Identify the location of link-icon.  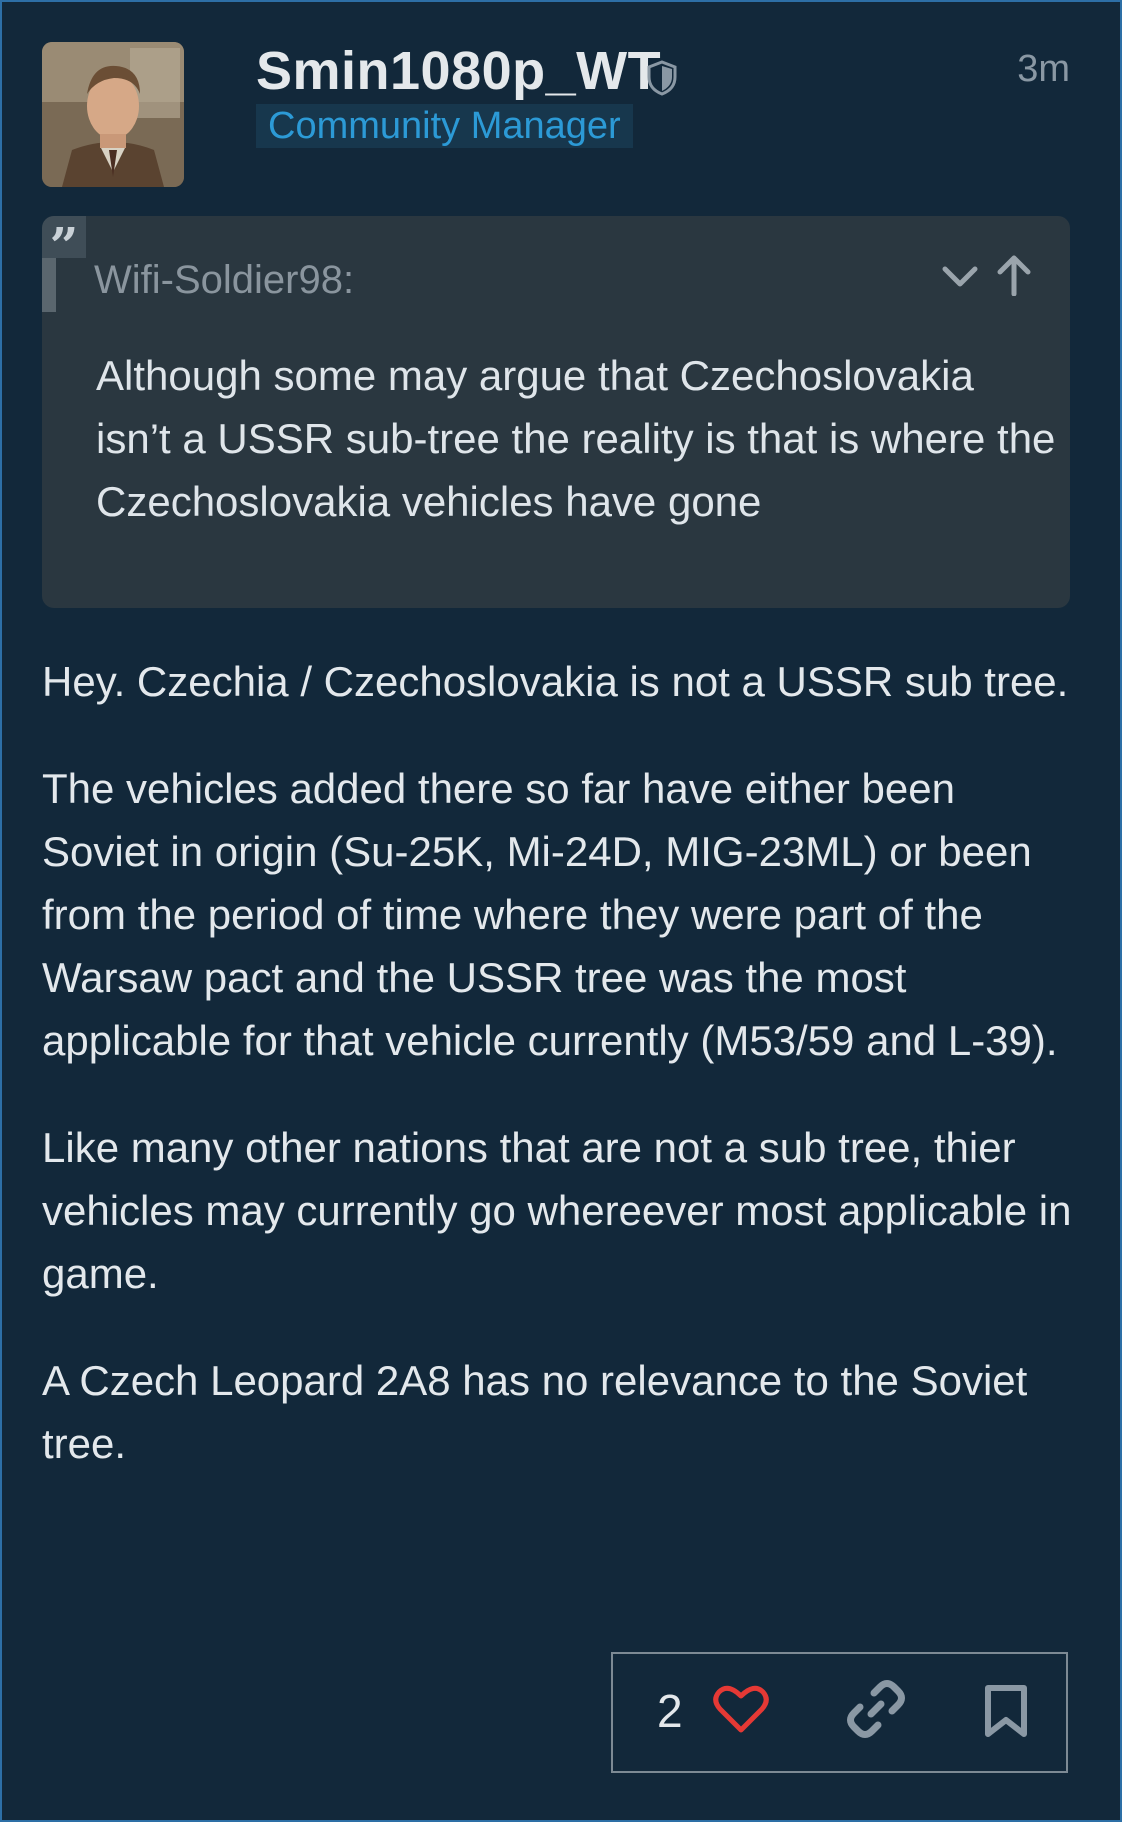
(876, 1709).